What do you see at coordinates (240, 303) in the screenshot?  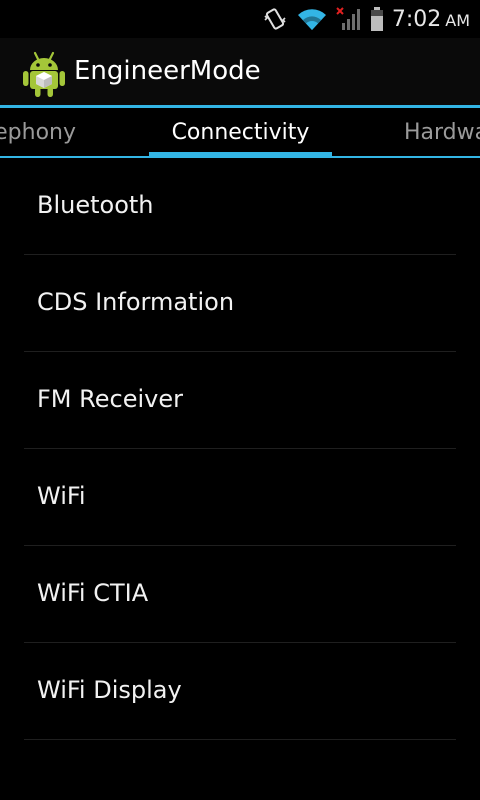 I see `list-item-cds-information: CDS Information` at bounding box center [240, 303].